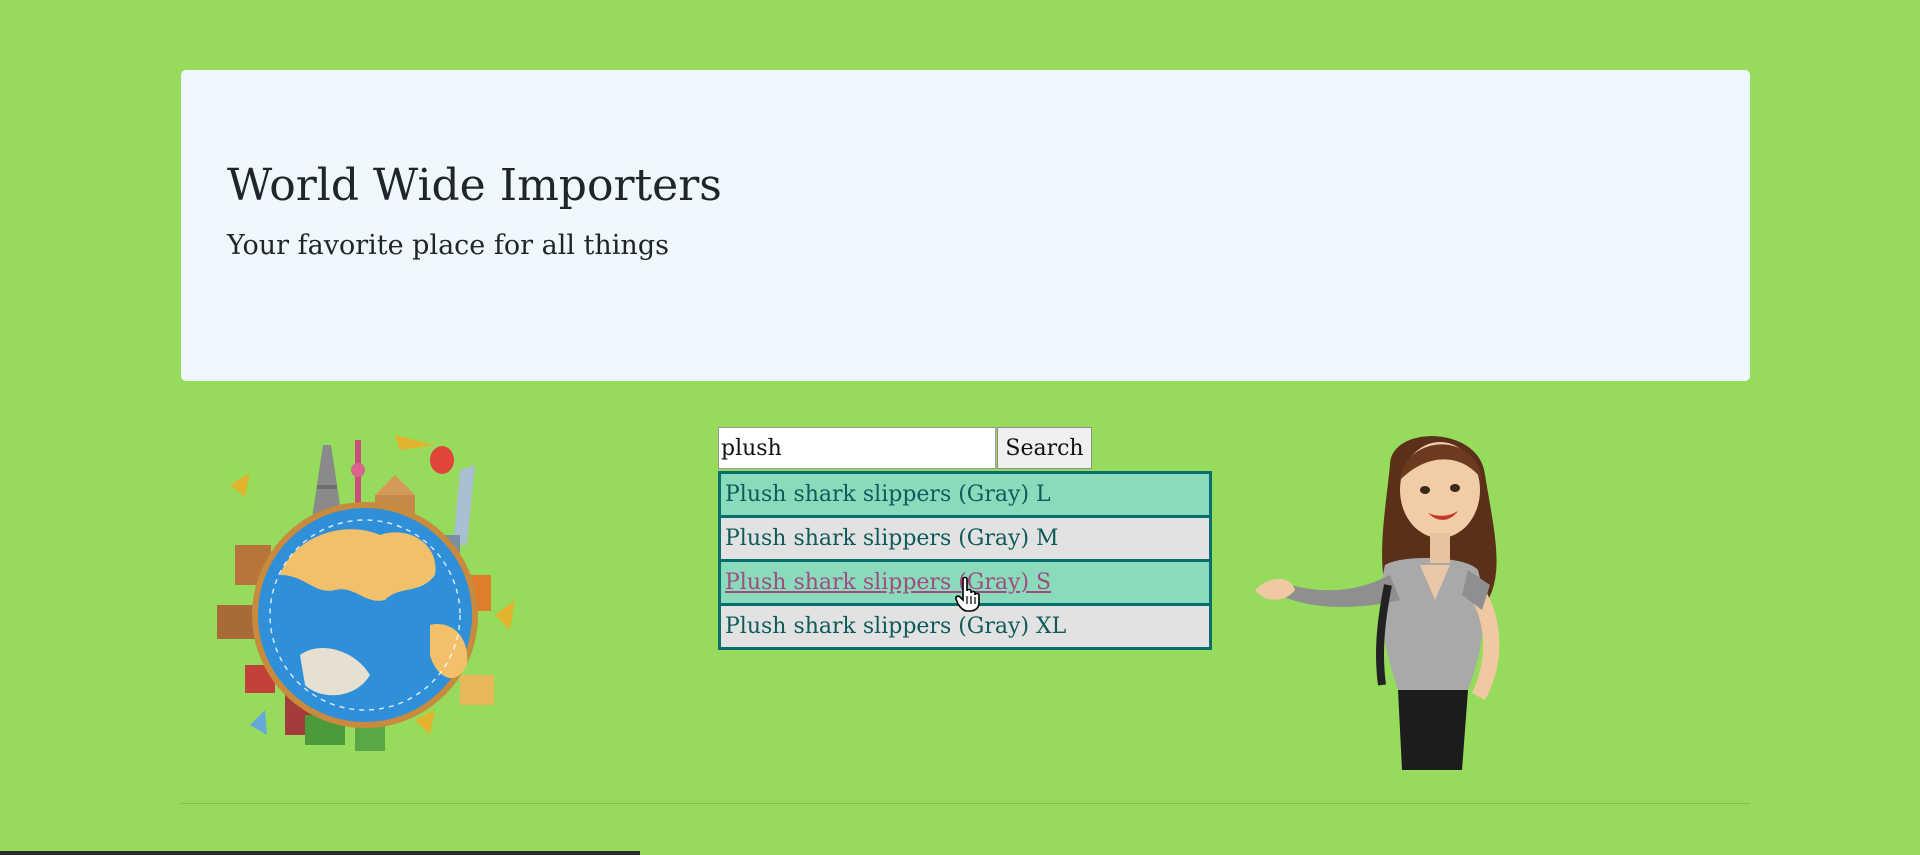 The width and height of the screenshot is (1920, 855). I want to click on site-tagline: Your favorite place for all things, so click(448, 245).